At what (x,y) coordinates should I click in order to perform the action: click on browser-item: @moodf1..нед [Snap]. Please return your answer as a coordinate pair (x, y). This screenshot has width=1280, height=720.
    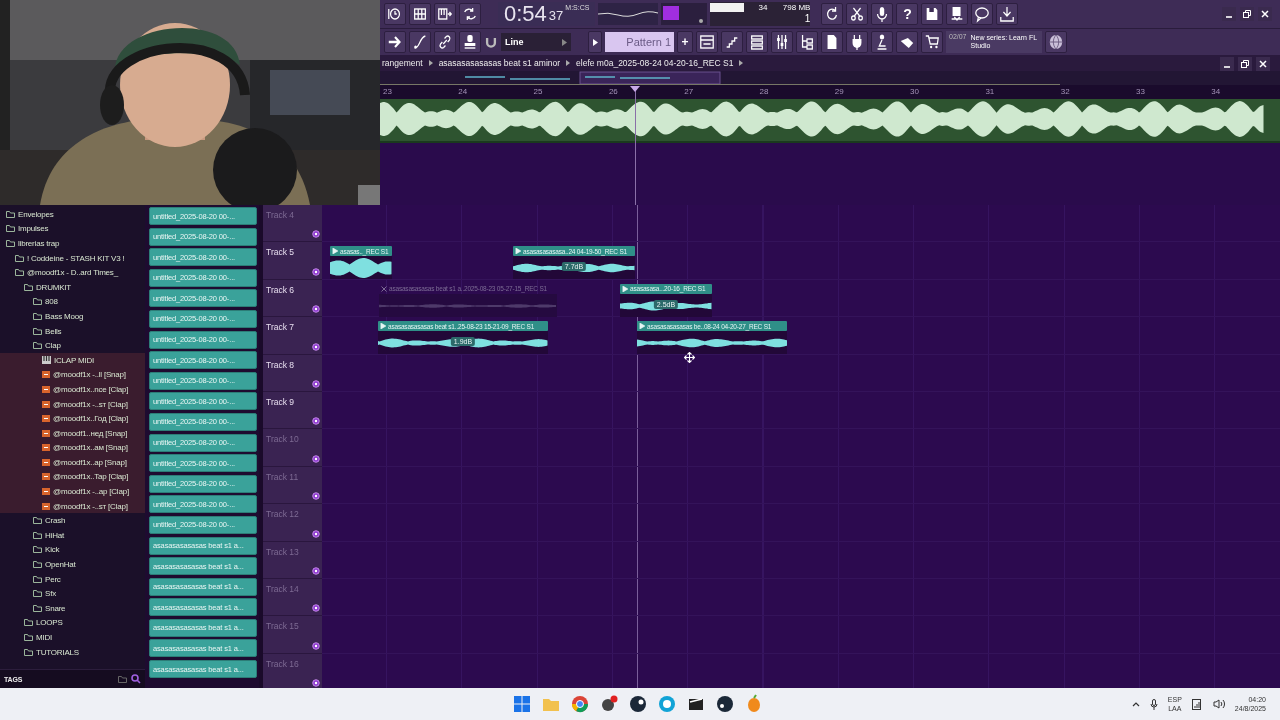
    Looking at the image, I should click on (72, 433).